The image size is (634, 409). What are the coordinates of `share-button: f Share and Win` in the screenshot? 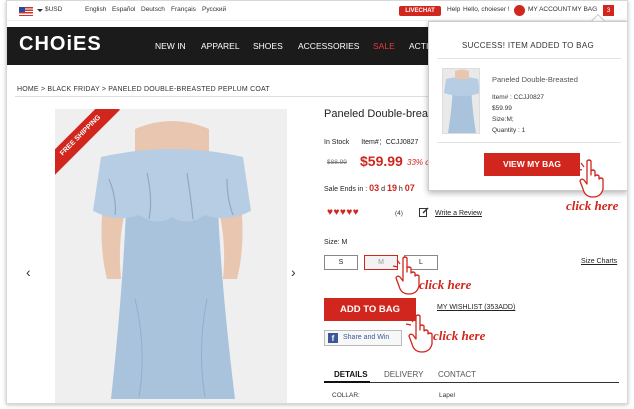 It's located at (363, 338).